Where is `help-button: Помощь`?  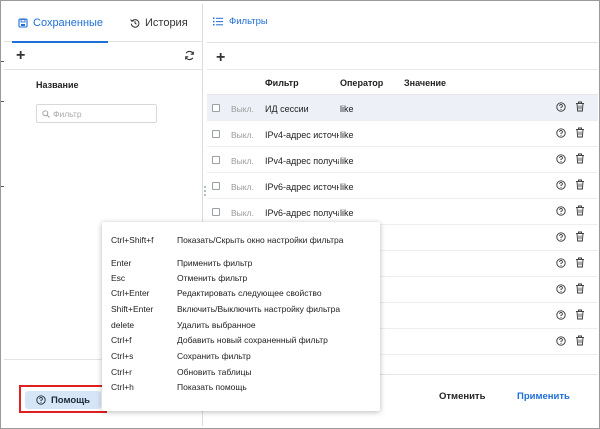
help-button: Помощь is located at coordinates (63, 400).